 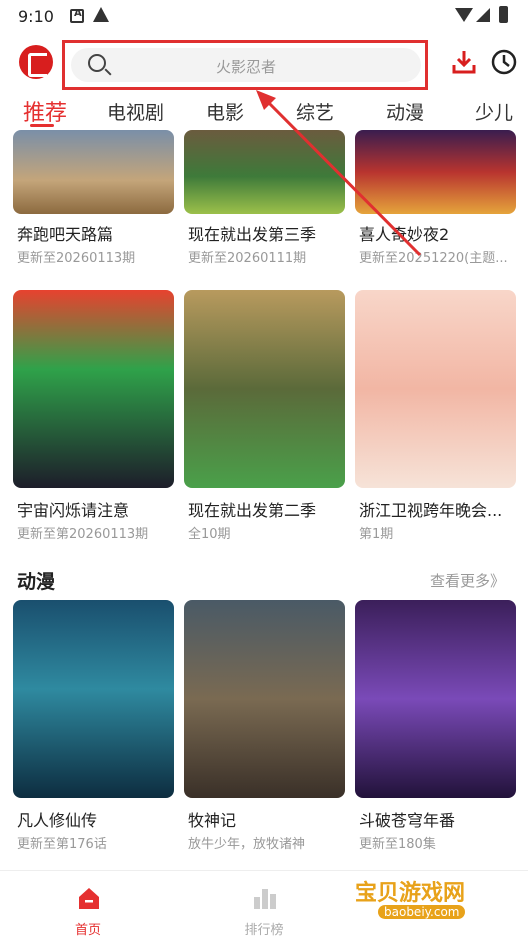 What do you see at coordinates (225, 111) in the screenshot?
I see `tab-movie: 电影` at bounding box center [225, 111].